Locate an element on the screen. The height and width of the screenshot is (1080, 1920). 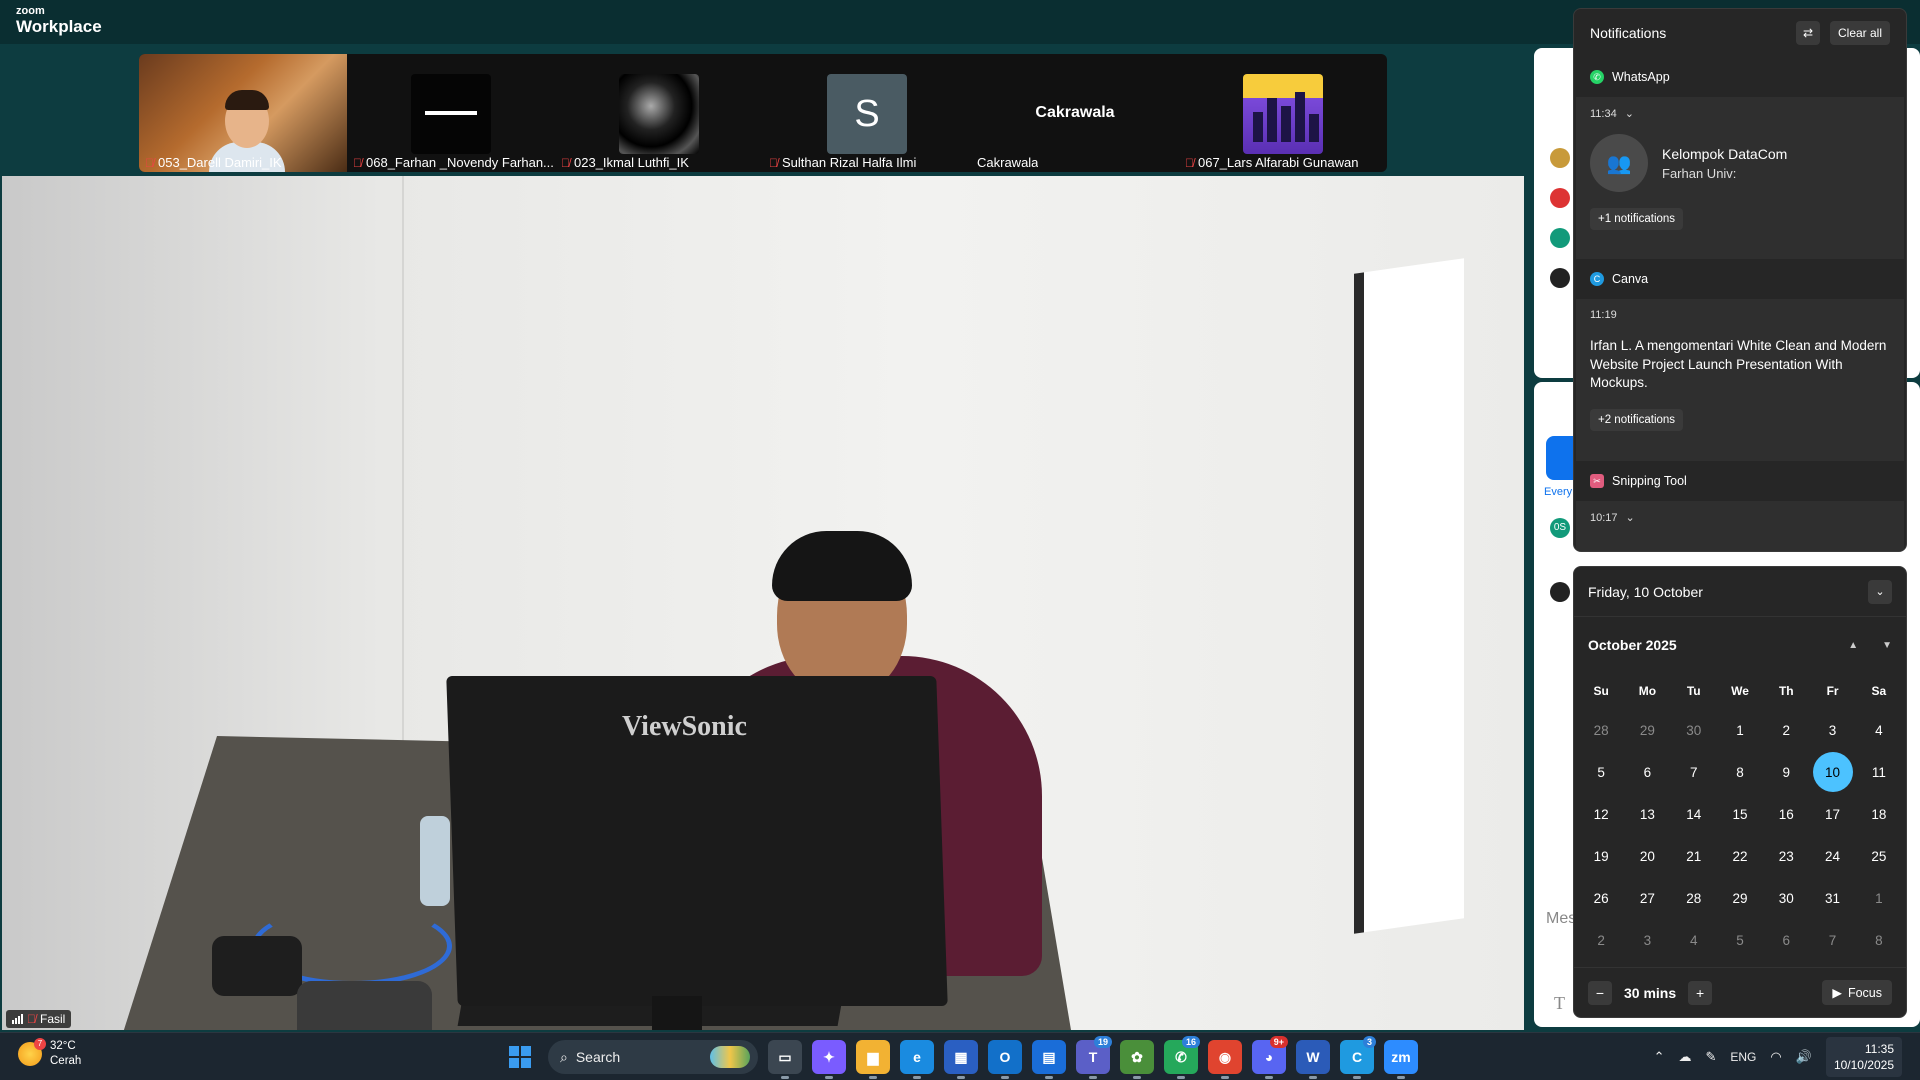
copilot-icon: ✦ is located at coordinates (829, 1059).